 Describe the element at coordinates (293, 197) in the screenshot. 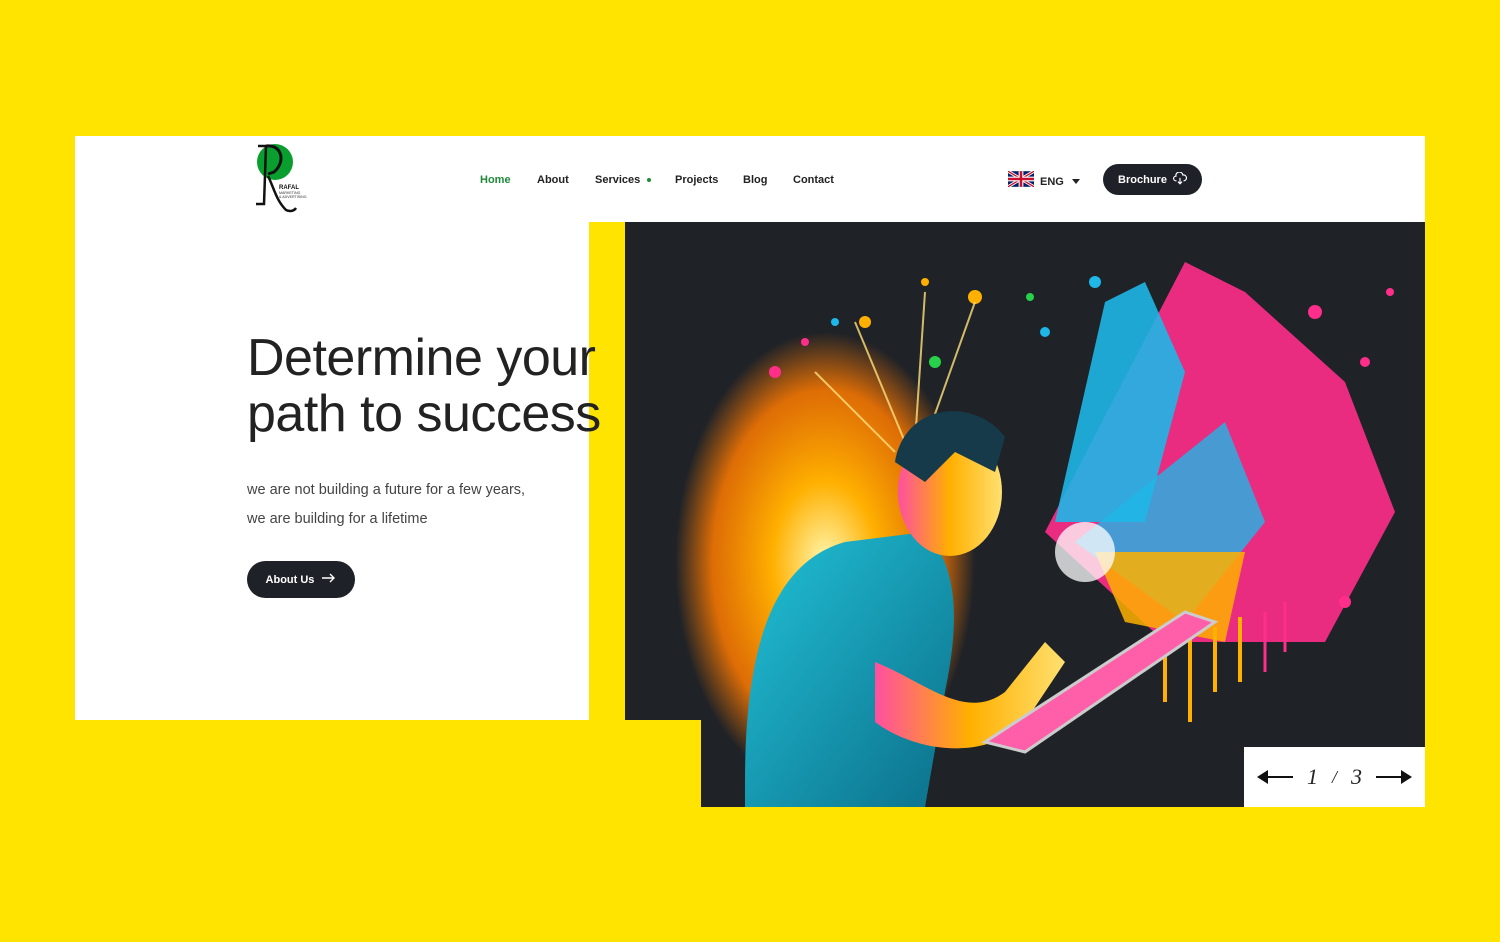

I see `svg-text: & ADVERTISING` at that location.